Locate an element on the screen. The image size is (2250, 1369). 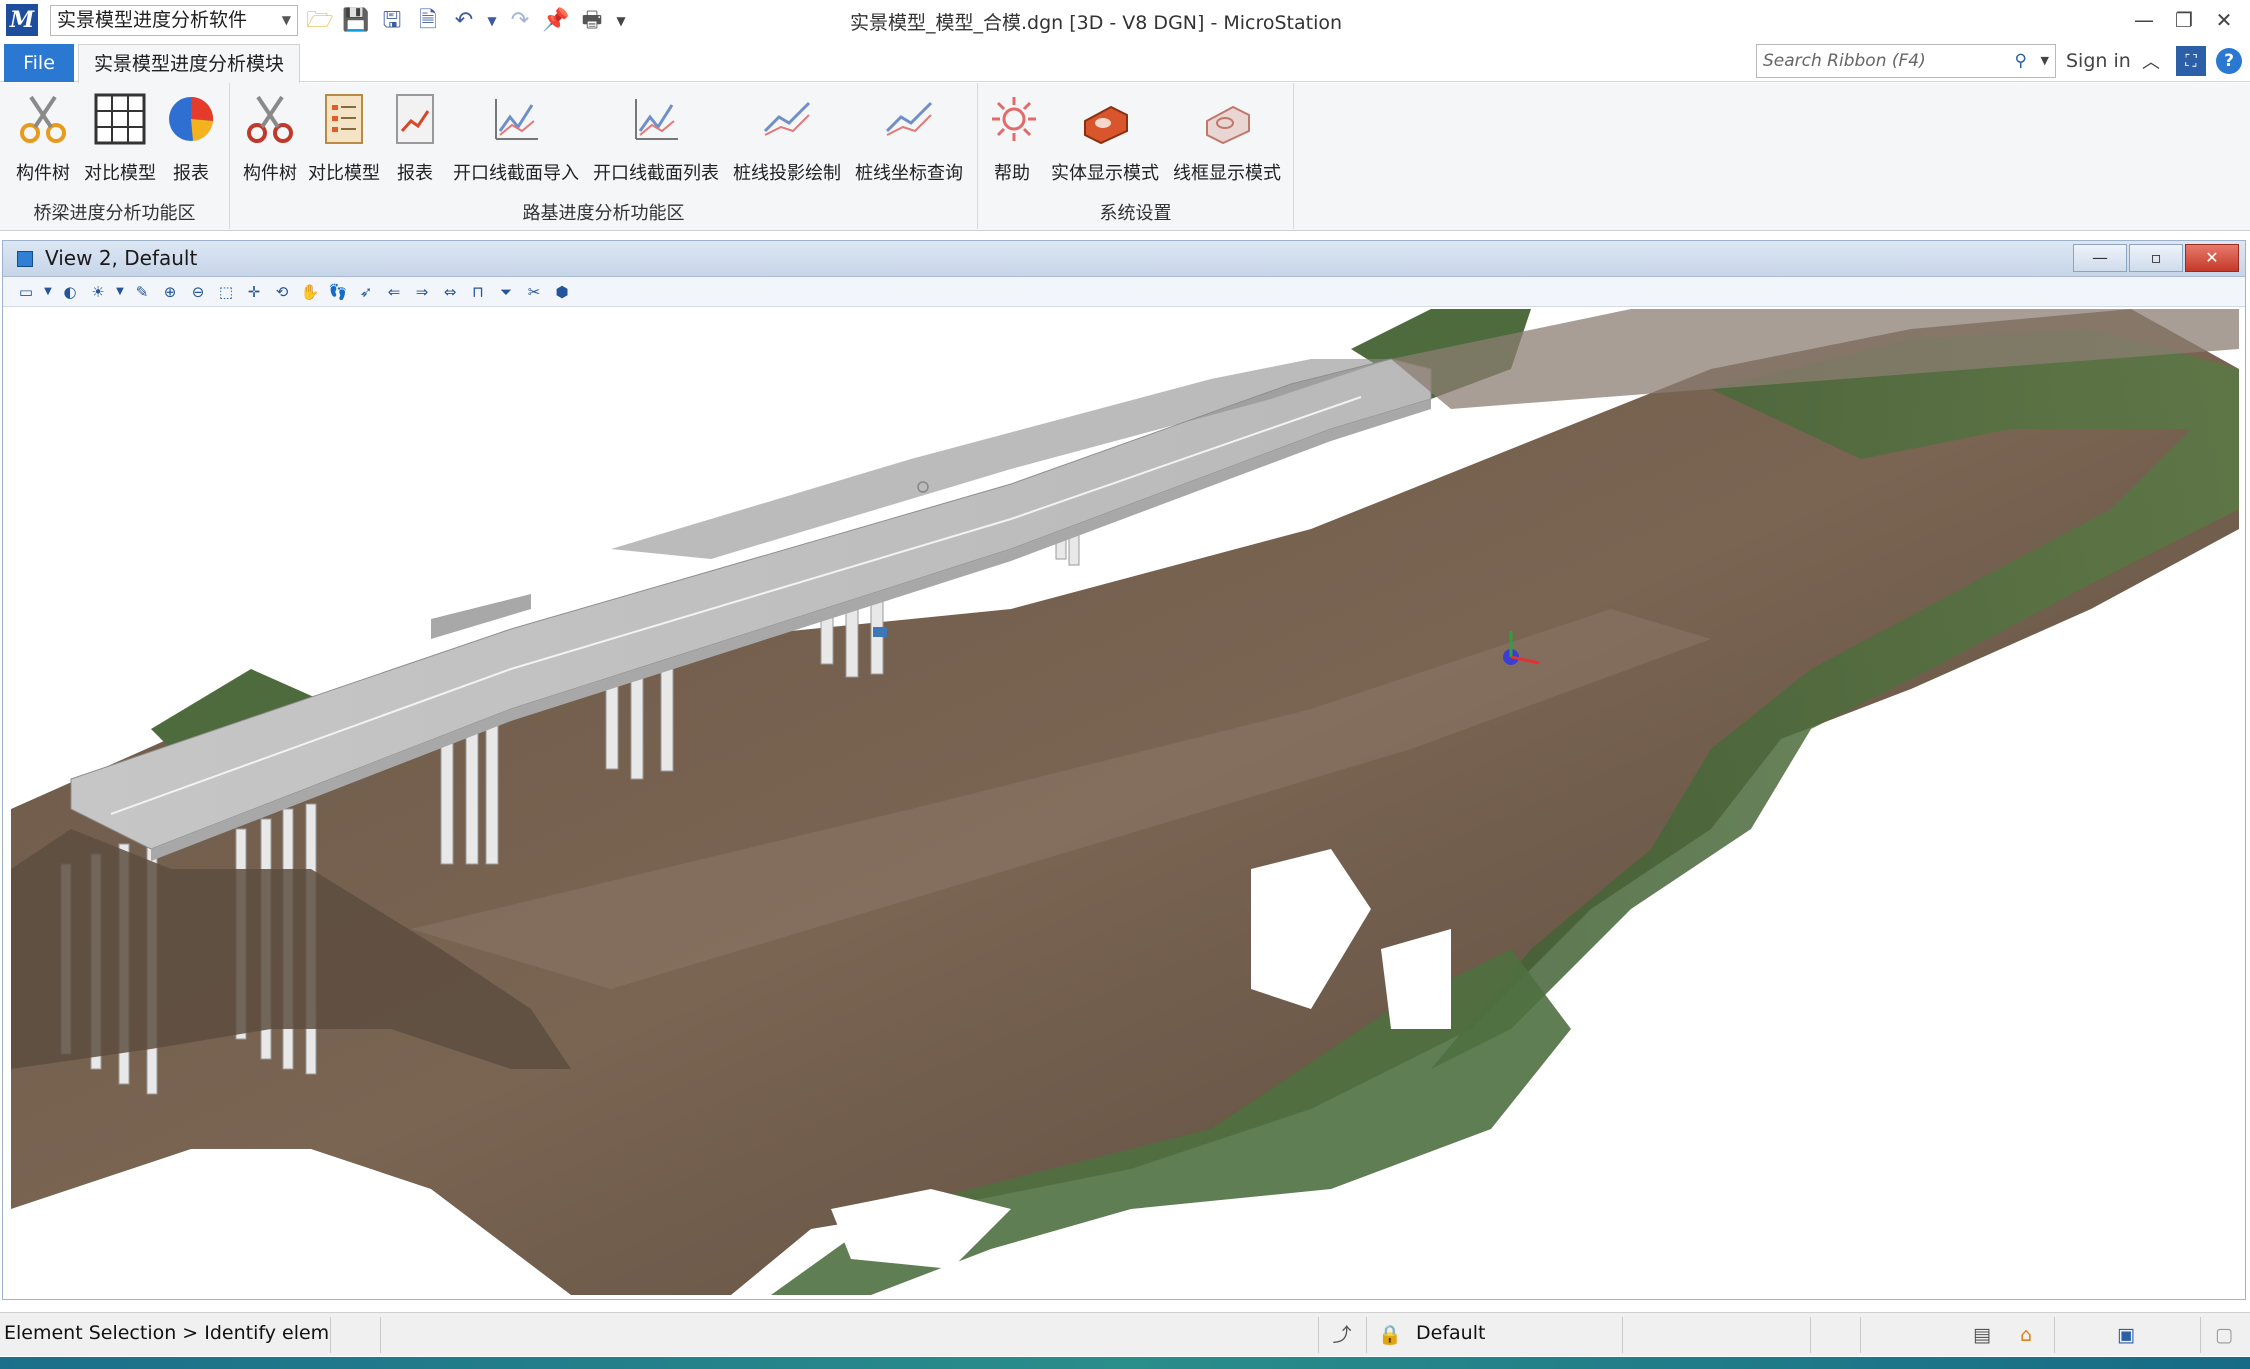
trend-line-icon is located at coordinates (787, 118).